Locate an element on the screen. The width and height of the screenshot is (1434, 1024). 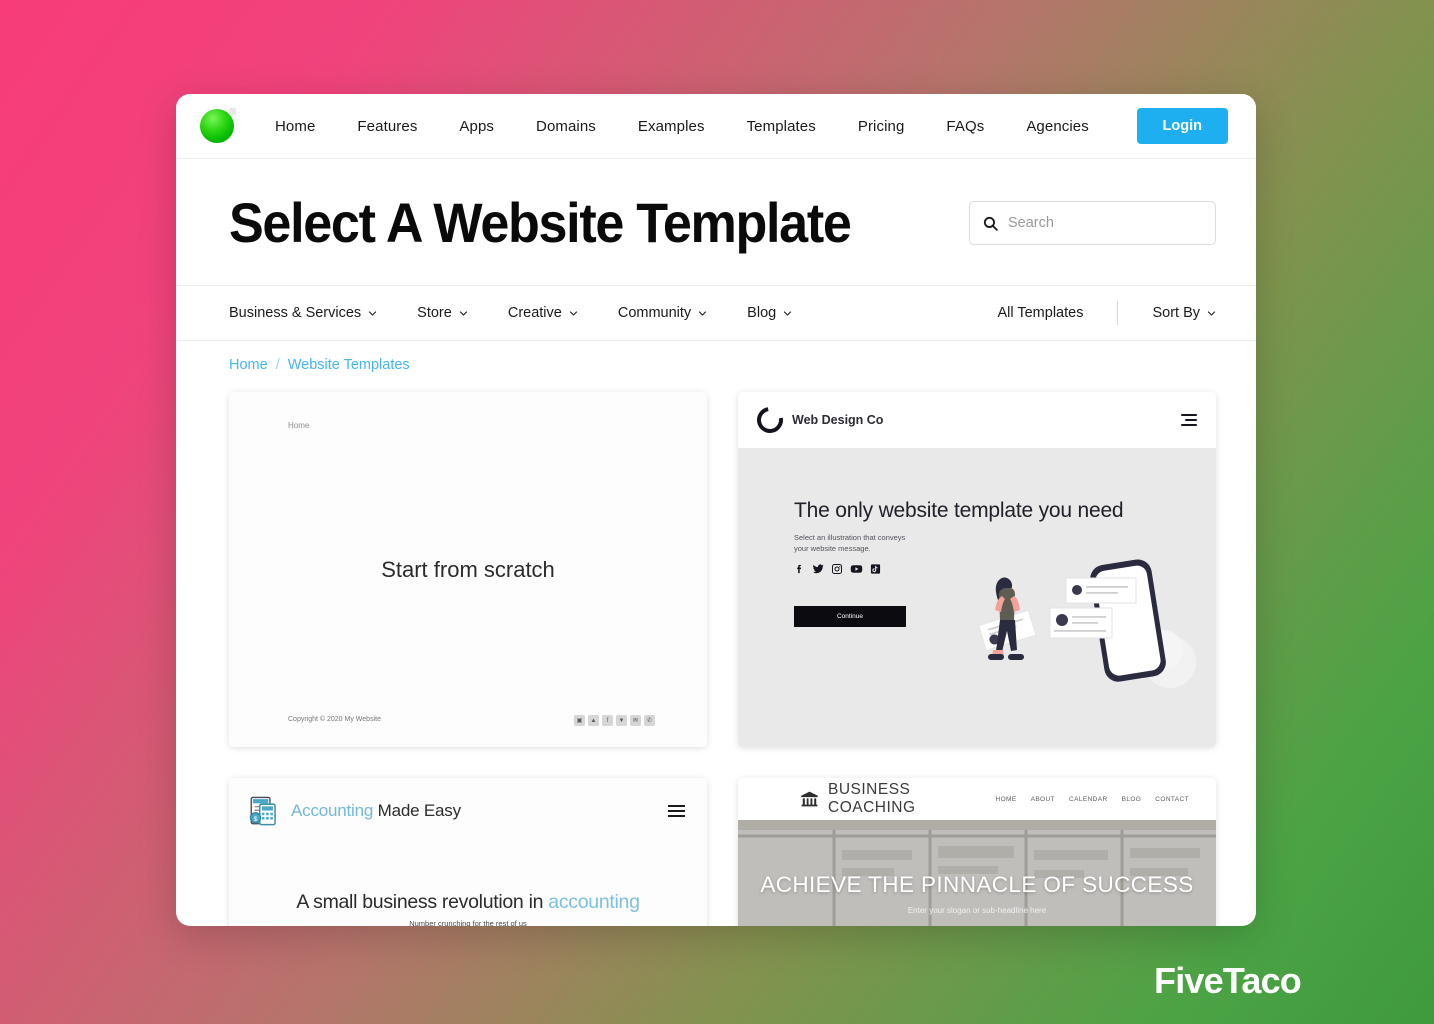
preview-title: Start from scratch is located at coordinates (468, 569).